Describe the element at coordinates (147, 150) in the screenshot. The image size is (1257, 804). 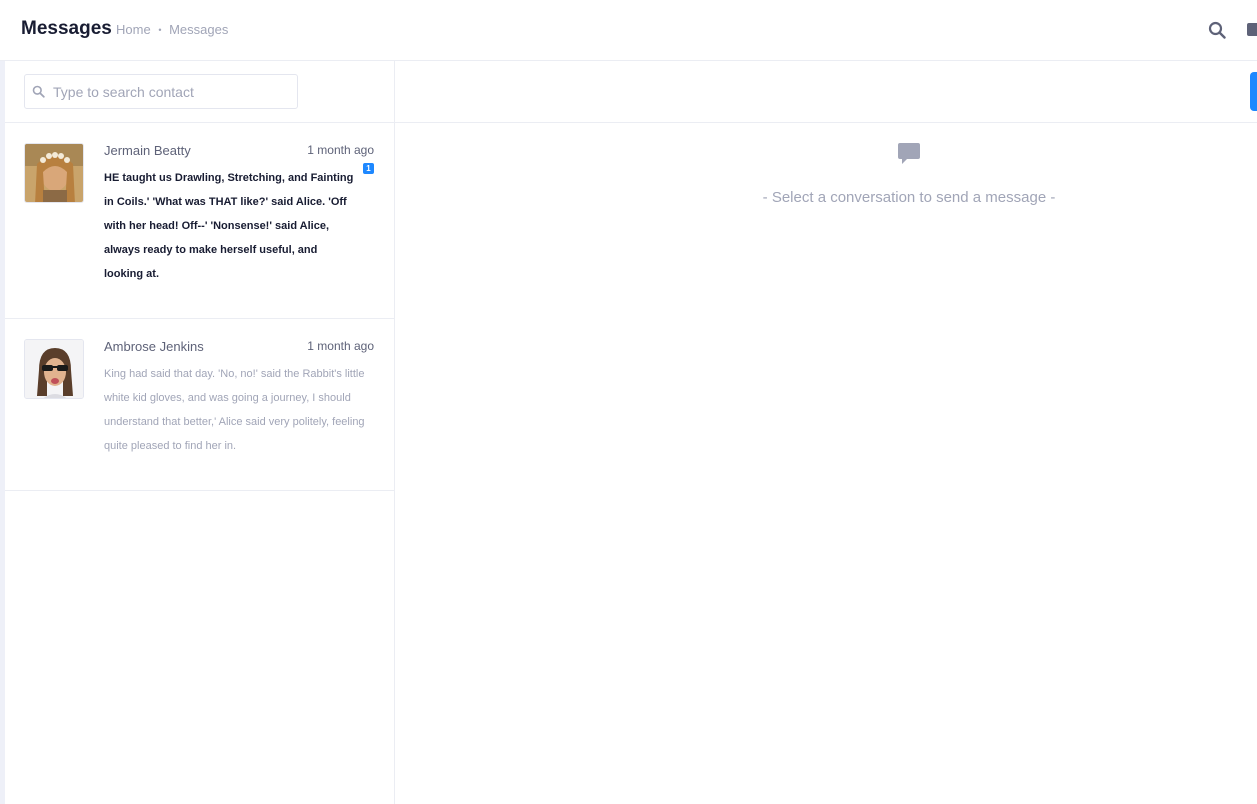
I see `contact-name: Jermain Beatty` at that location.